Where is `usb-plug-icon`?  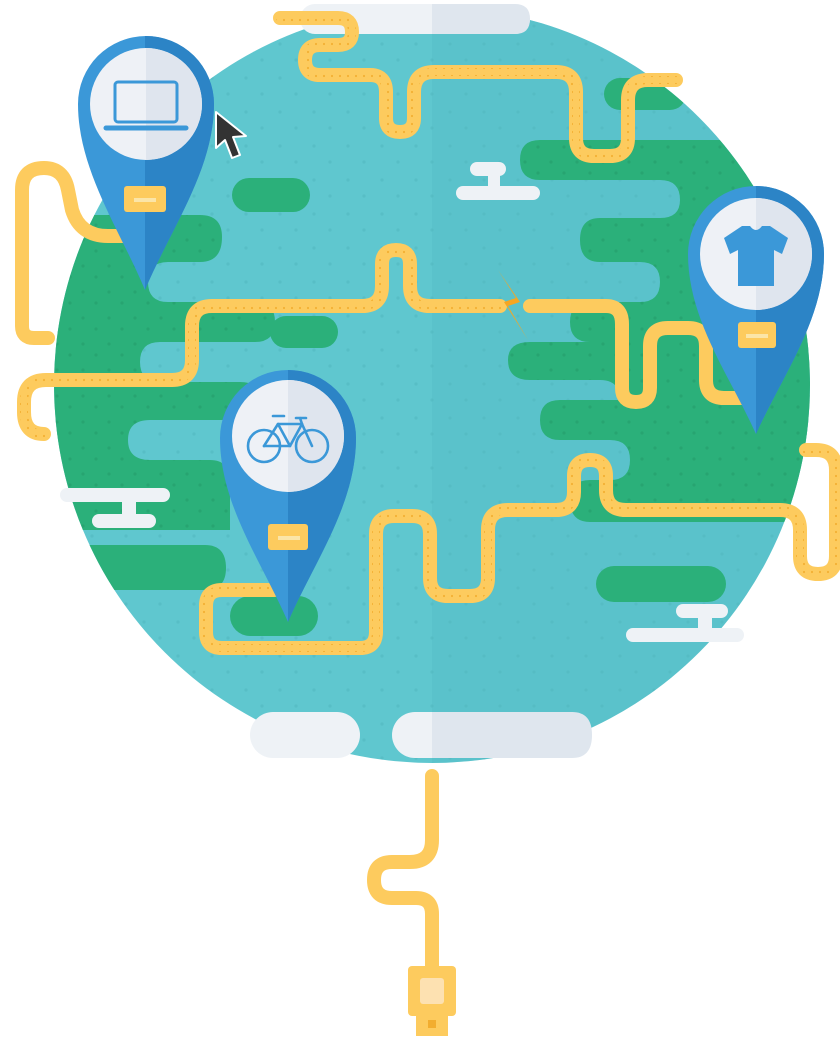
usb-plug-icon is located at coordinates (432, 1001).